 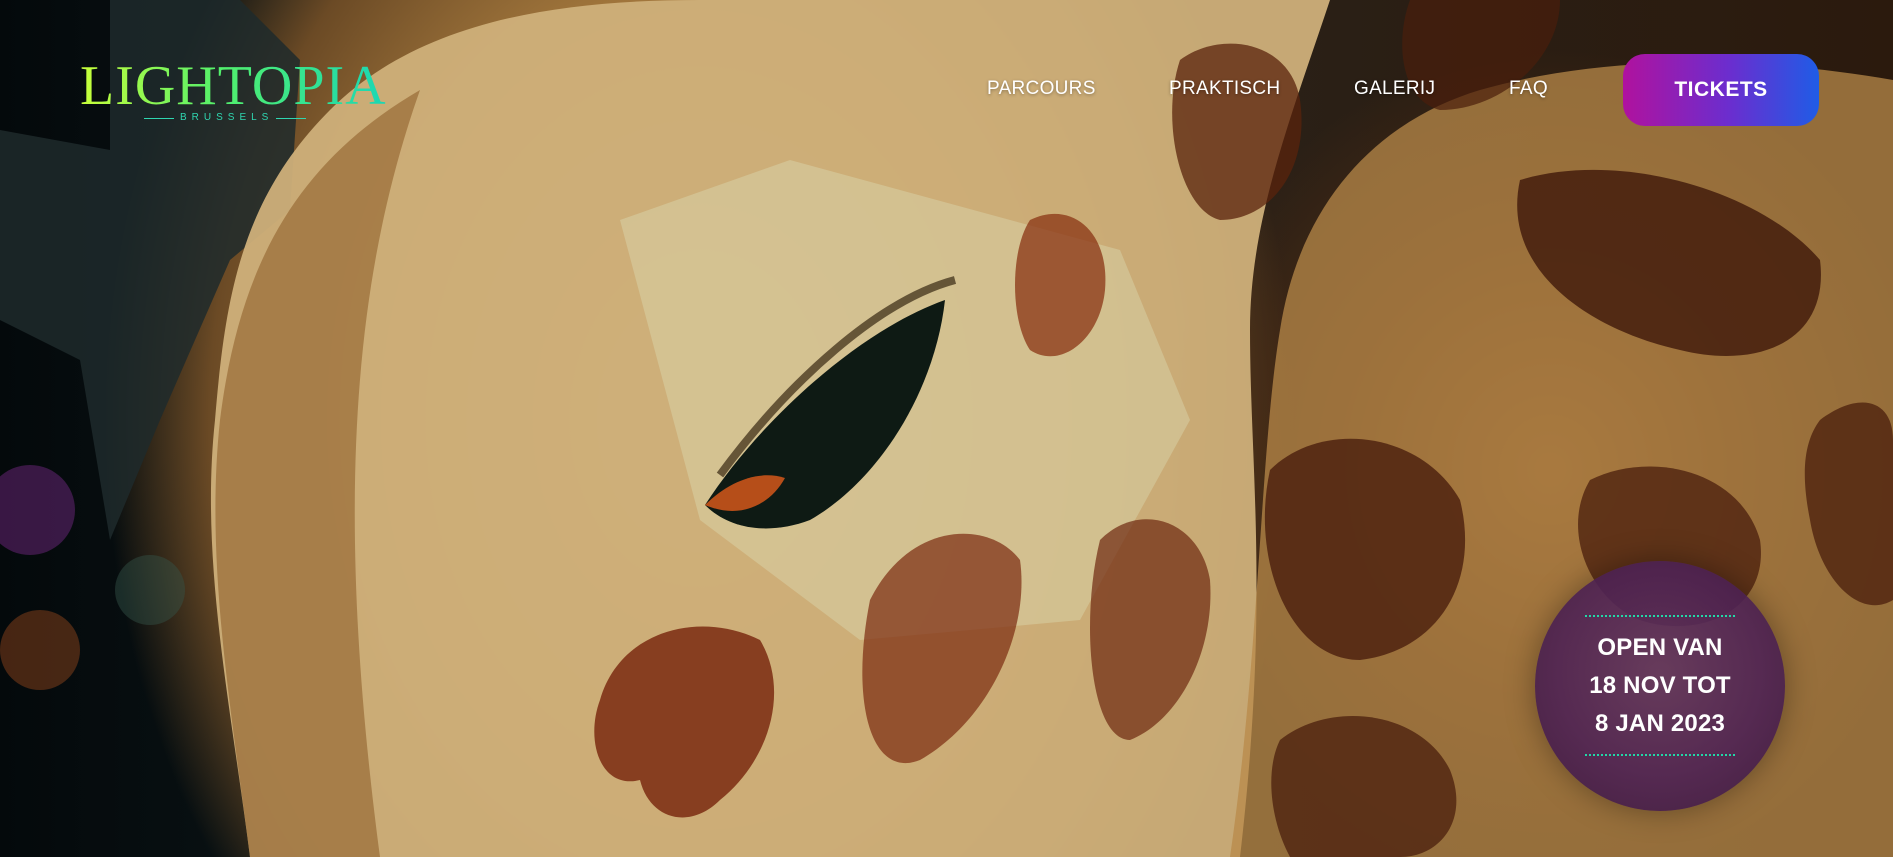 I want to click on nav-item-galerij: GALERIJ, so click(x=1394, y=89).